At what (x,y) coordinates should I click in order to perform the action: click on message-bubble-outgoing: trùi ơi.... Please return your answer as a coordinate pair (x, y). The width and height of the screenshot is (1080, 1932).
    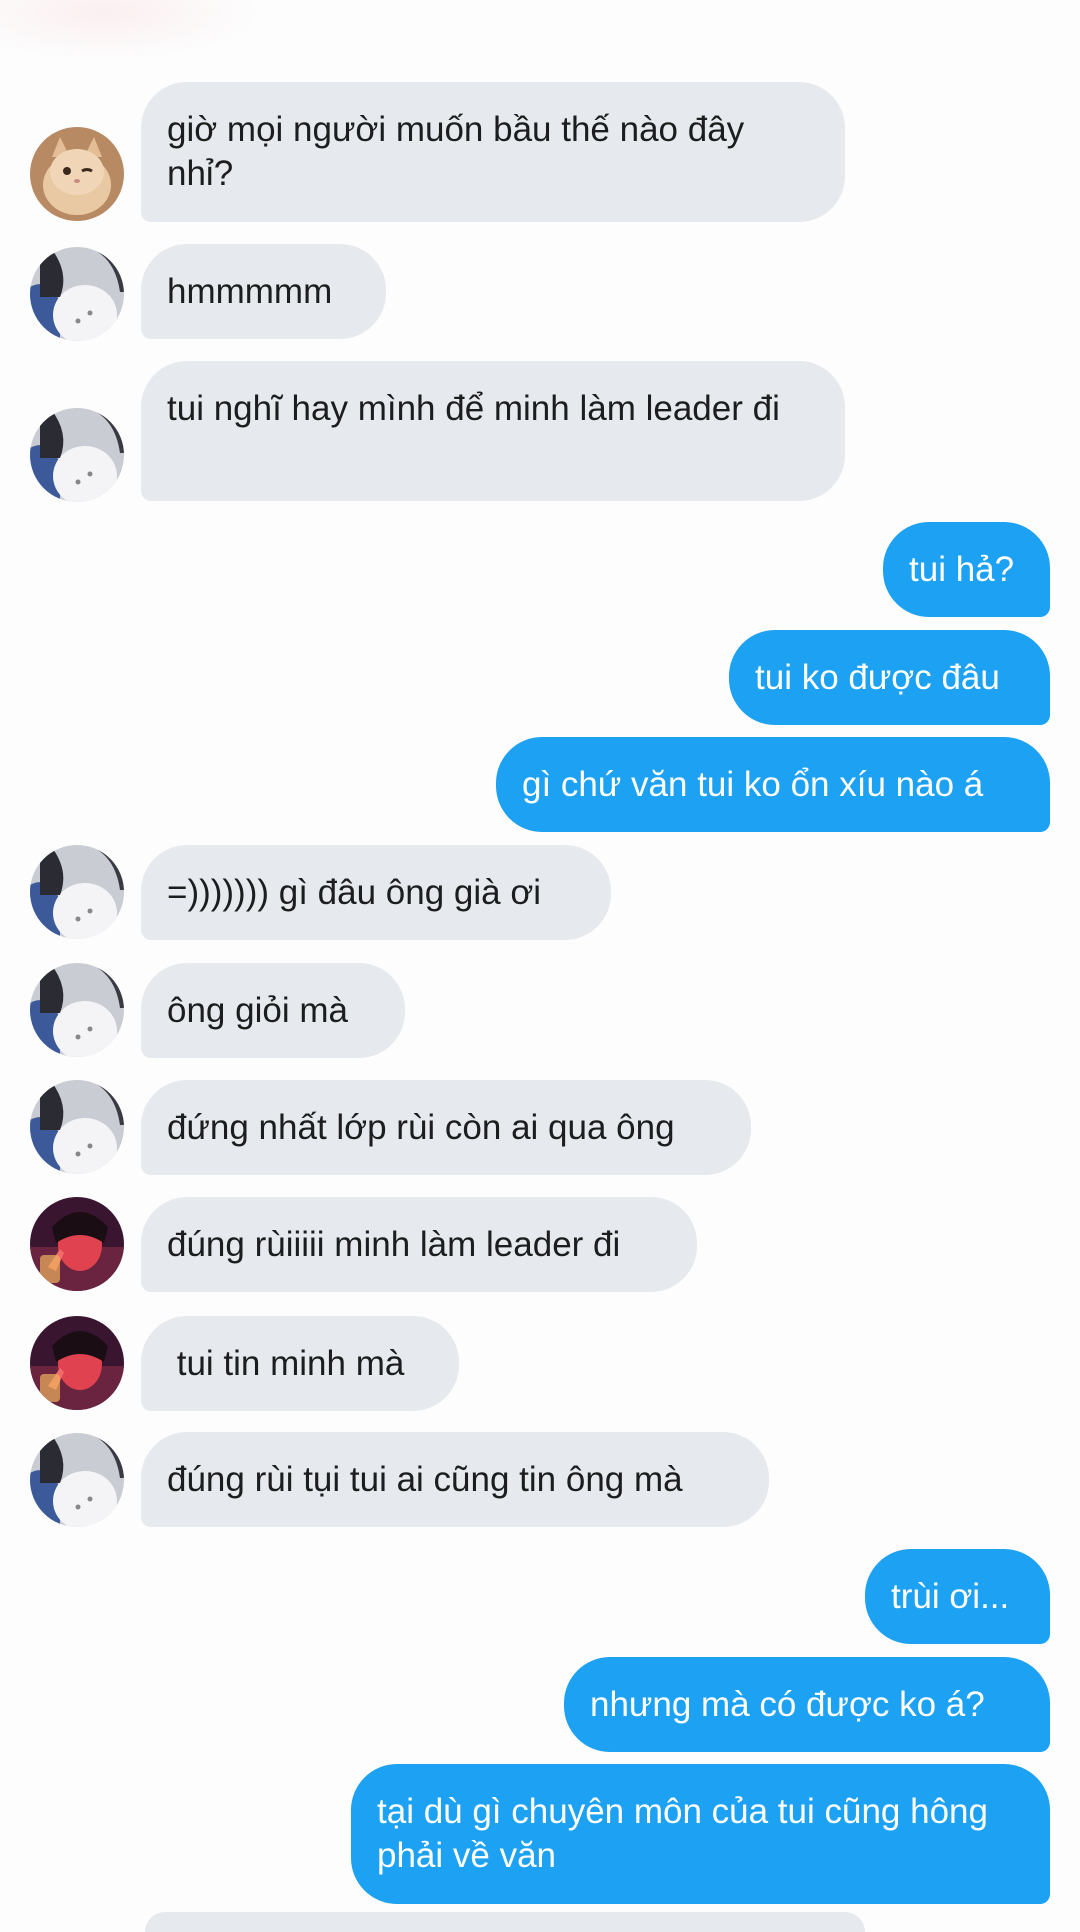
    Looking at the image, I should click on (957, 1596).